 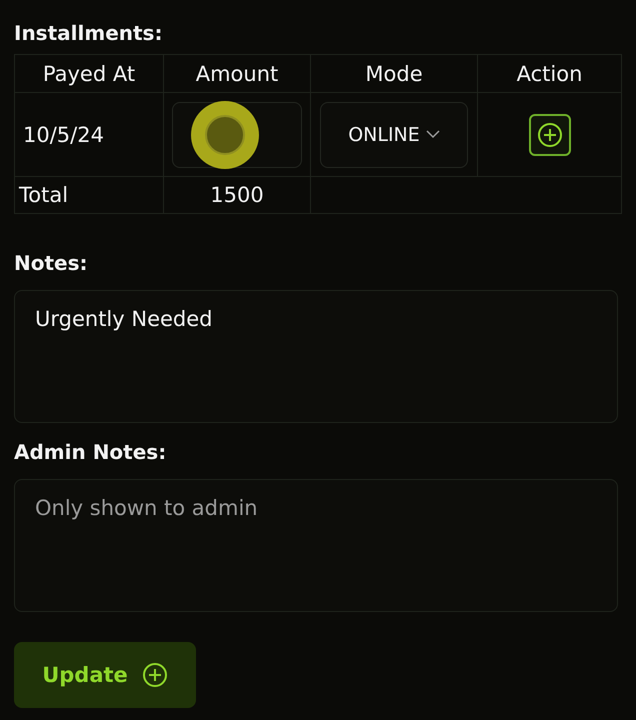 What do you see at coordinates (394, 135) in the screenshot?
I see `mode-dropdown: ONLINE` at bounding box center [394, 135].